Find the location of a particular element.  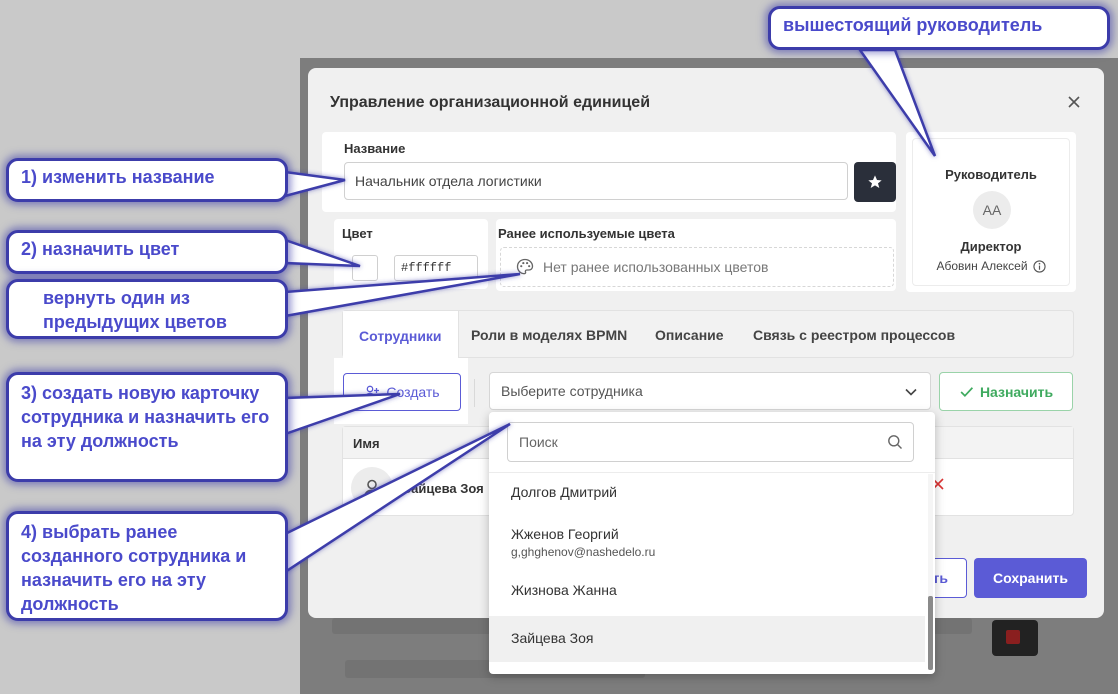

dropdown-scrollbar is located at coordinates (930, 572).